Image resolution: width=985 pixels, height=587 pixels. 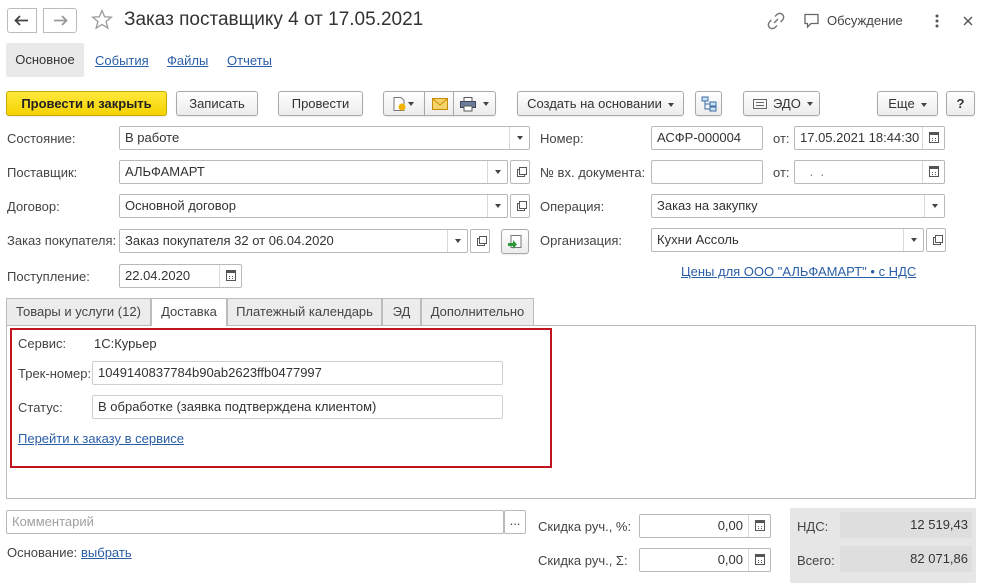 I want to click on date-from-label: от:, so click(x=781, y=138).